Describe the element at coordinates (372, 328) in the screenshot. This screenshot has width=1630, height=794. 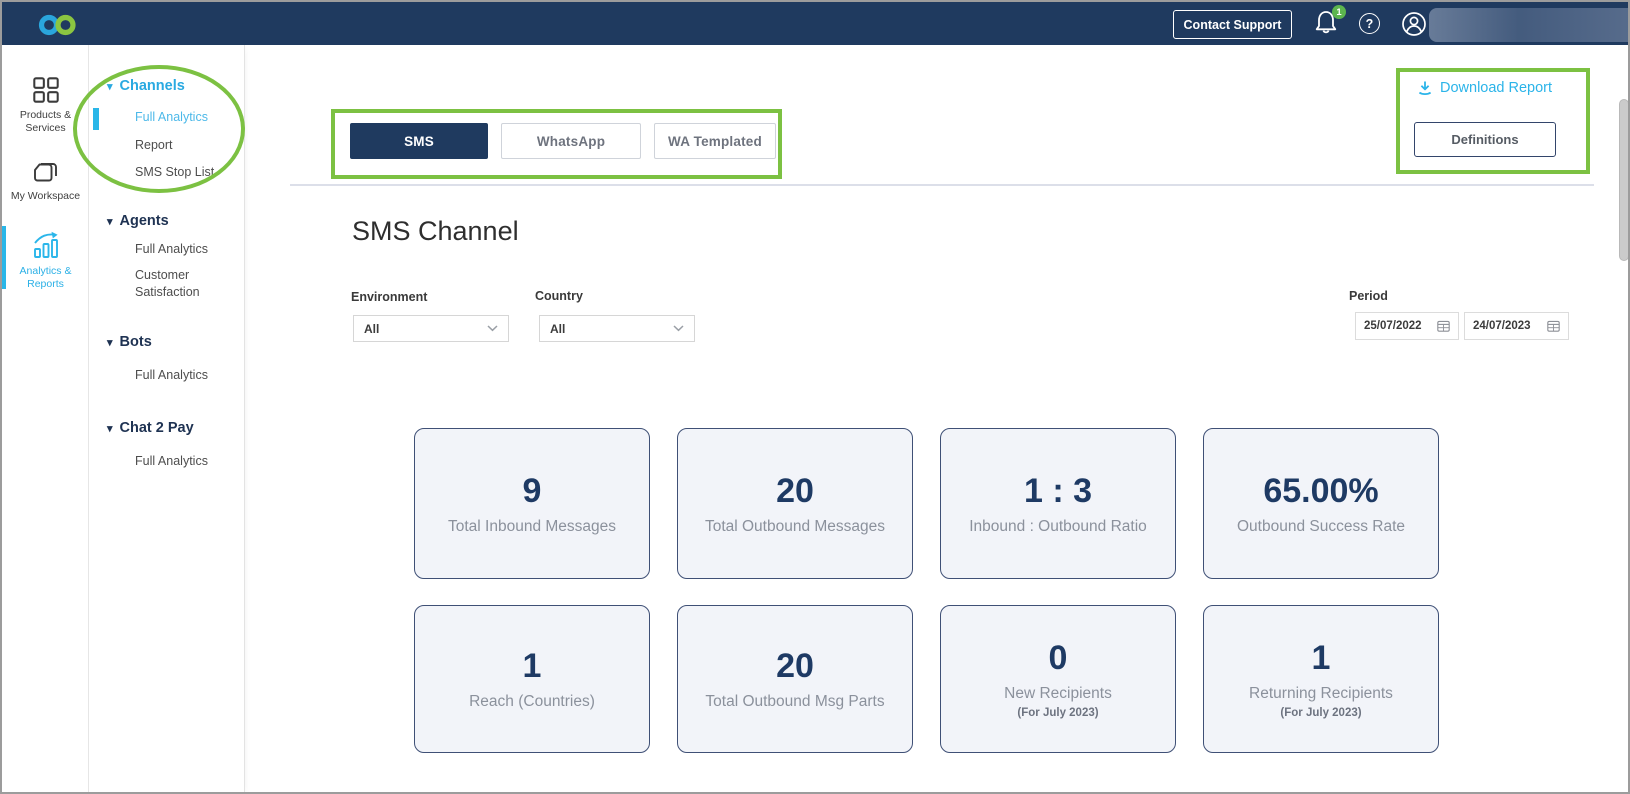
I see `environment-value: All` at that location.